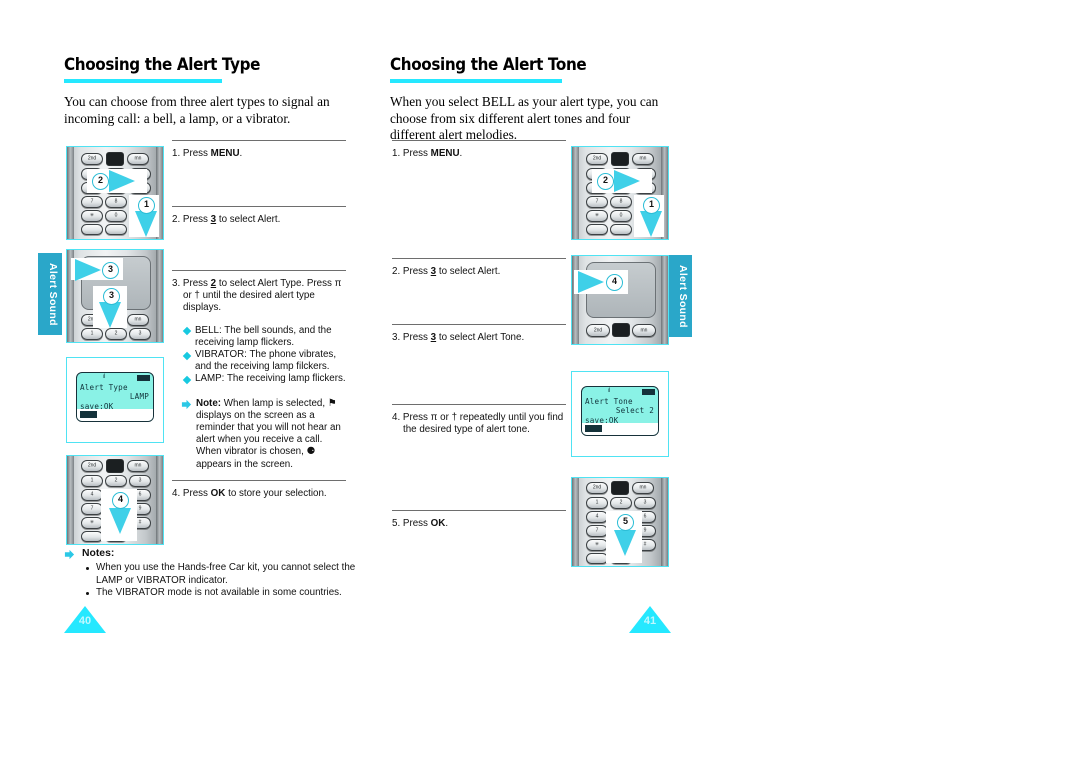 This screenshot has width=1080, height=763. Describe the element at coordinates (461, 153) in the screenshot. I see `step-right-1-post: .` at that location.